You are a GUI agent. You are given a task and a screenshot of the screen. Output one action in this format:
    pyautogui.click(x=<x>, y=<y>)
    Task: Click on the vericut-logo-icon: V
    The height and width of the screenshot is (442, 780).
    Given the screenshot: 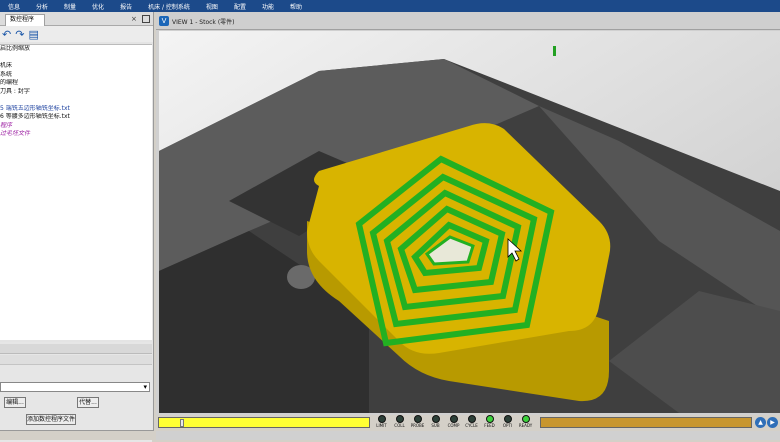 What is the action you would take?
    pyautogui.click(x=164, y=21)
    